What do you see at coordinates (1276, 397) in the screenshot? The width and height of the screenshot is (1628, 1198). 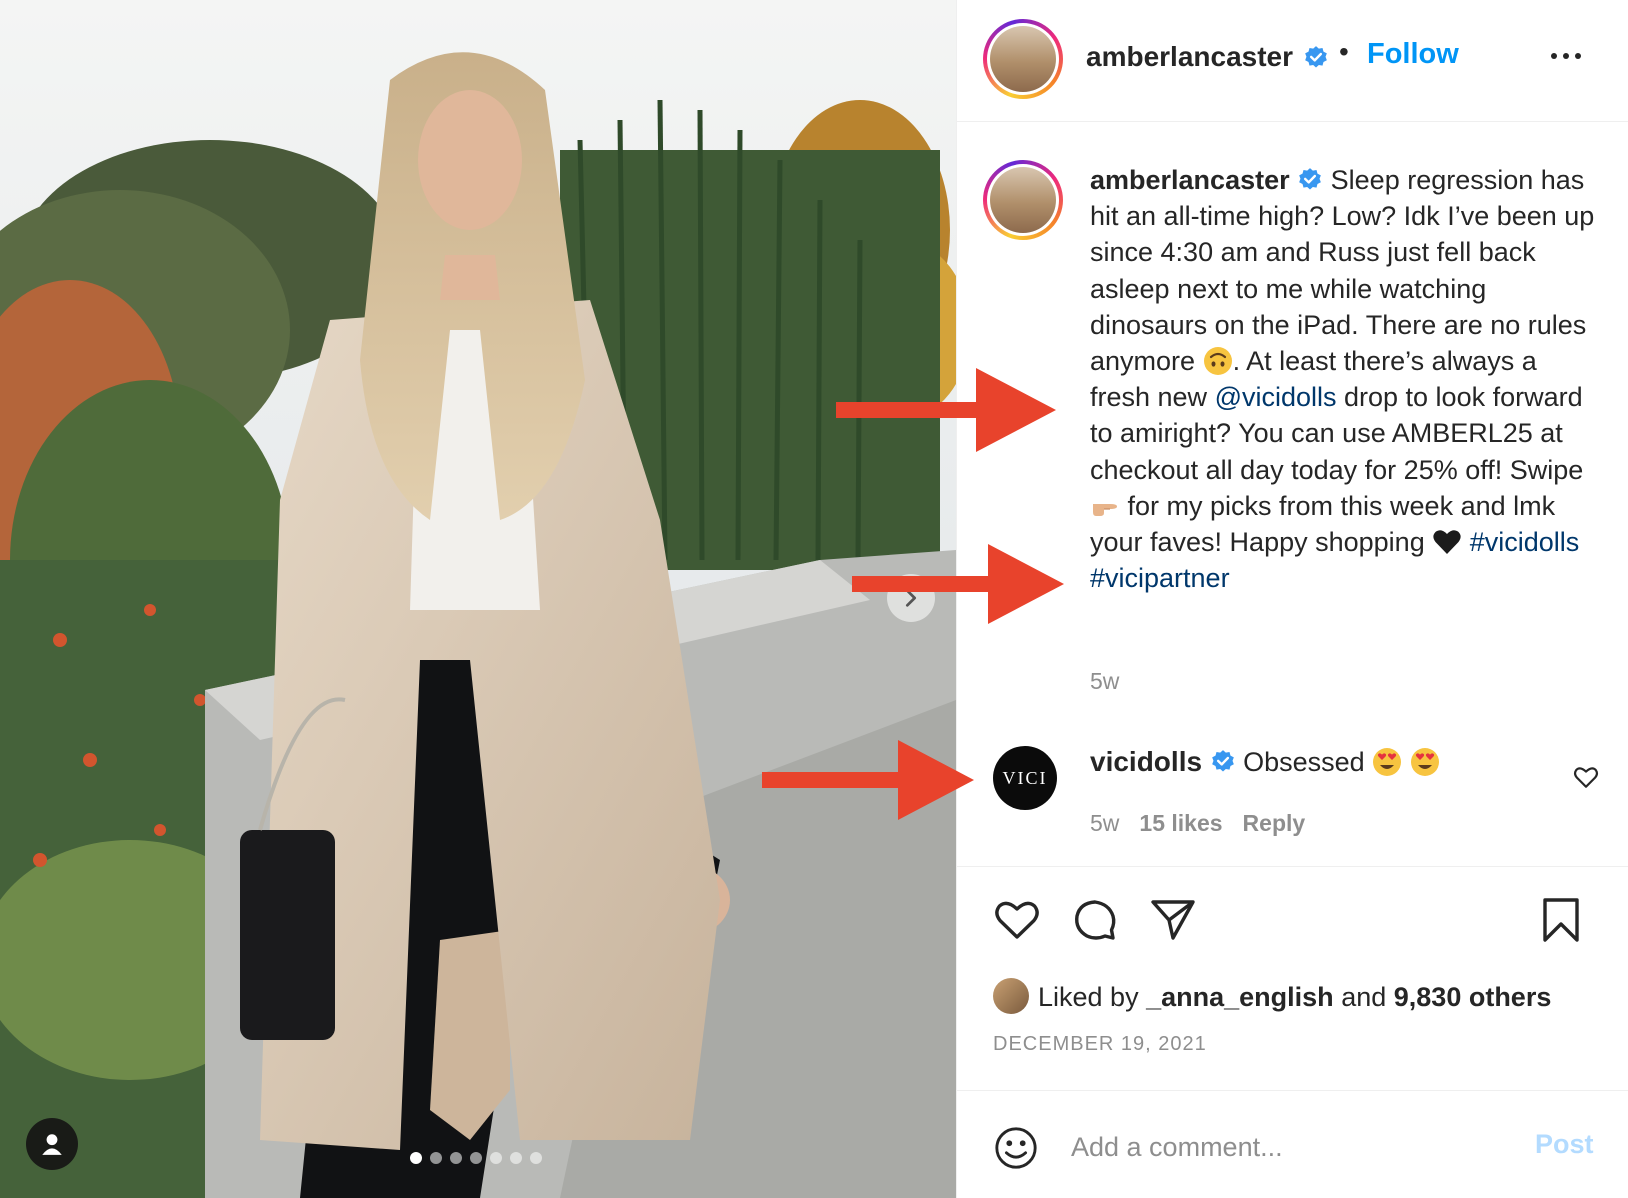 I see `mention-link: @vicidolls` at bounding box center [1276, 397].